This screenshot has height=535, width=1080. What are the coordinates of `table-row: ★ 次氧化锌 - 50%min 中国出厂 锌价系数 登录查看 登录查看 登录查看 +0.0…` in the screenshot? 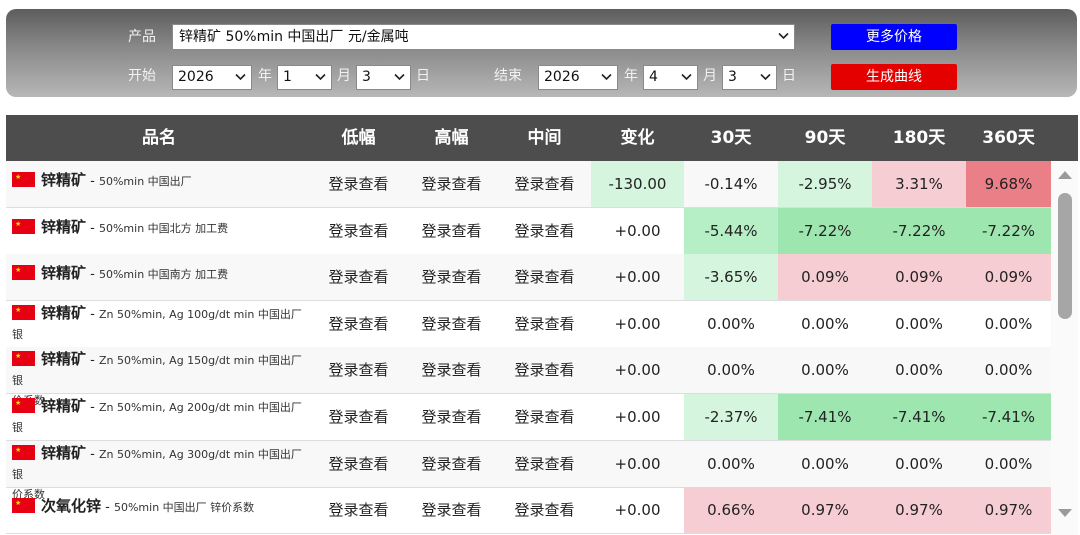 It's located at (528, 511).